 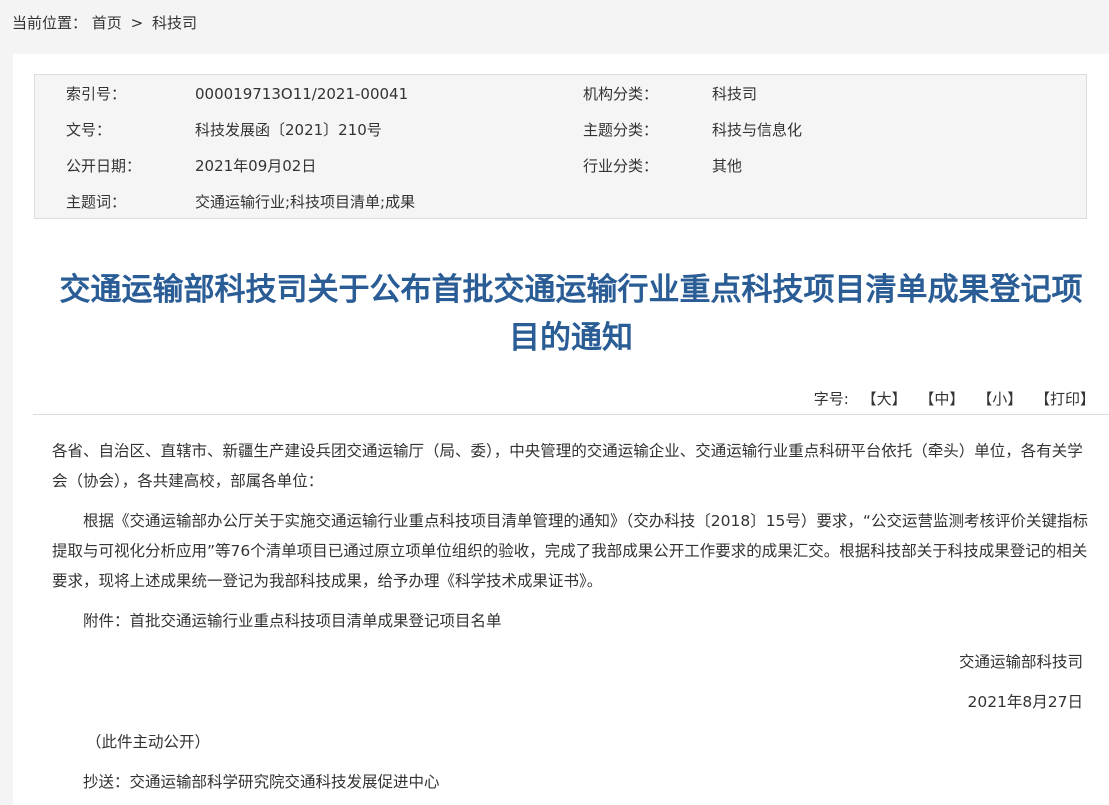 I want to click on index-number-value: 000019713O11/2021-00041, so click(x=302, y=94).